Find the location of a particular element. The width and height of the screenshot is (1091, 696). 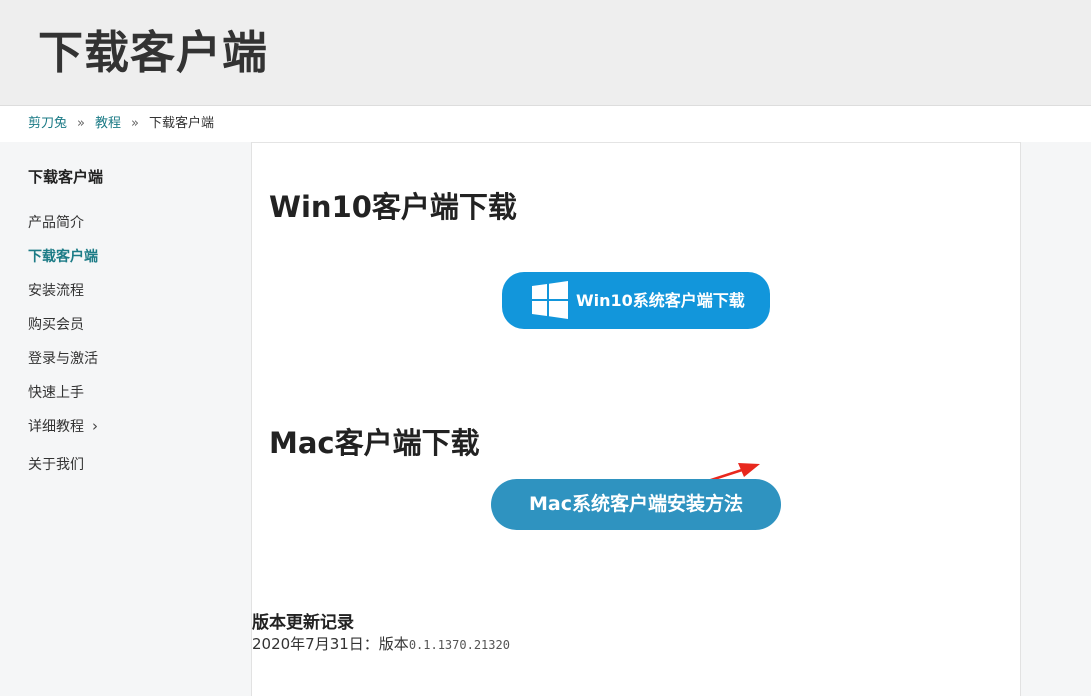

sidebar-item-install: 安装流程 is located at coordinates (56, 290).